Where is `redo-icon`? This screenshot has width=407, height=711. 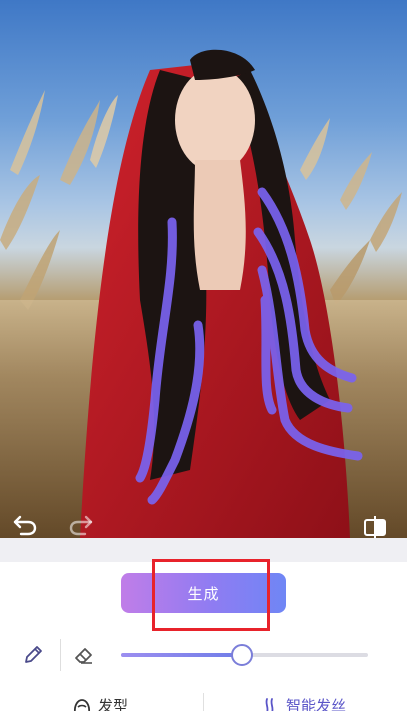 redo-icon is located at coordinates (81, 525).